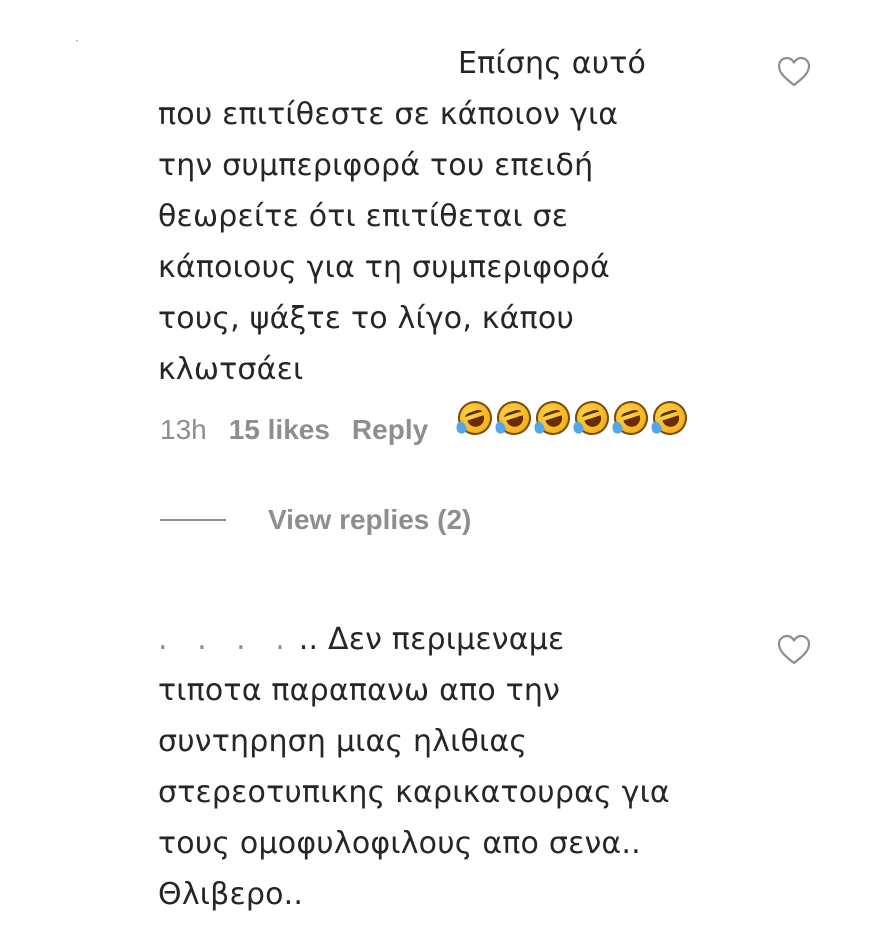 This screenshot has height=946, width=880. Describe the element at coordinates (279, 430) in the screenshot. I see `likes-count: 15 likes` at that location.